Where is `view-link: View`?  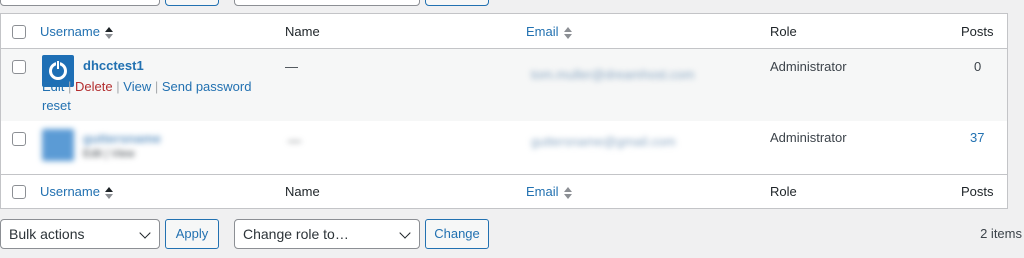
view-link: View is located at coordinates (137, 86).